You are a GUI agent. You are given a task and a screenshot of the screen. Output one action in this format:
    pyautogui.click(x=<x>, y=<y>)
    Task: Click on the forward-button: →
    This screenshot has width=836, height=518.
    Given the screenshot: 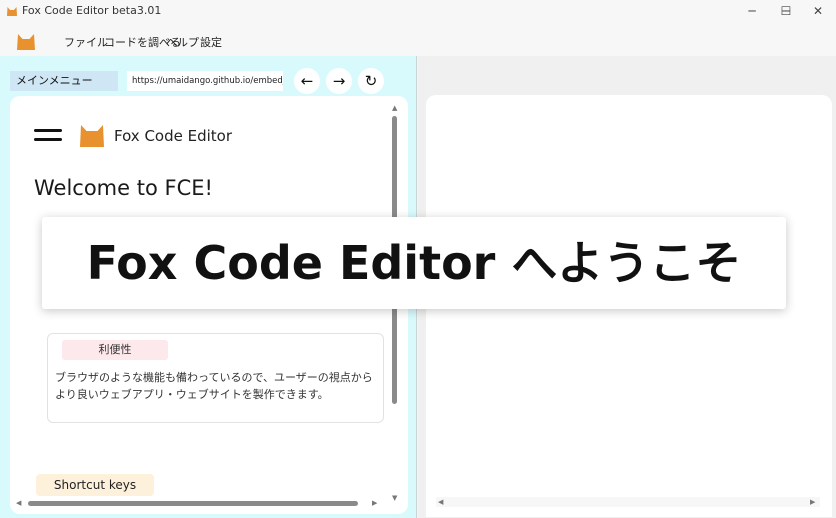 What is the action you would take?
    pyautogui.click(x=339, y=81)
    